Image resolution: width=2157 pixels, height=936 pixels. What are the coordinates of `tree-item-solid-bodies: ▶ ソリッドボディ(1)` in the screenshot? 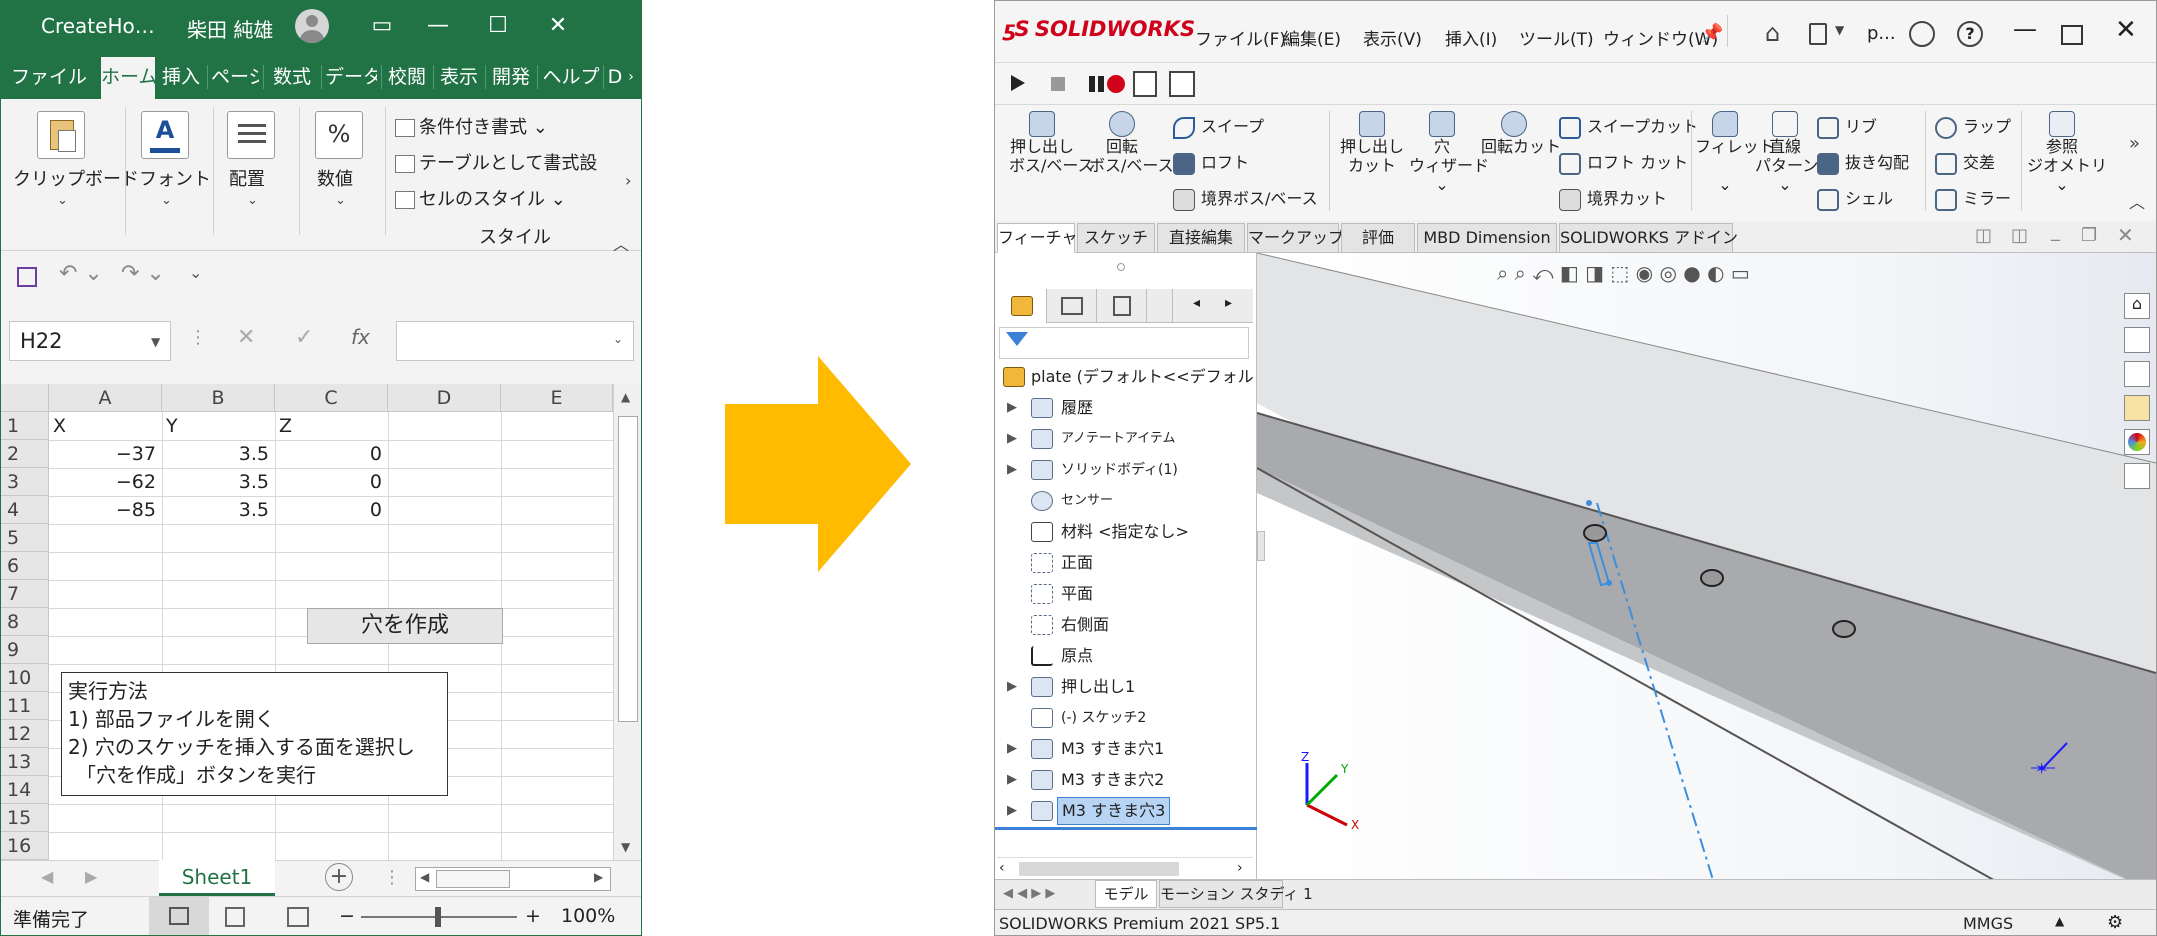 It's located at (1124, 470).